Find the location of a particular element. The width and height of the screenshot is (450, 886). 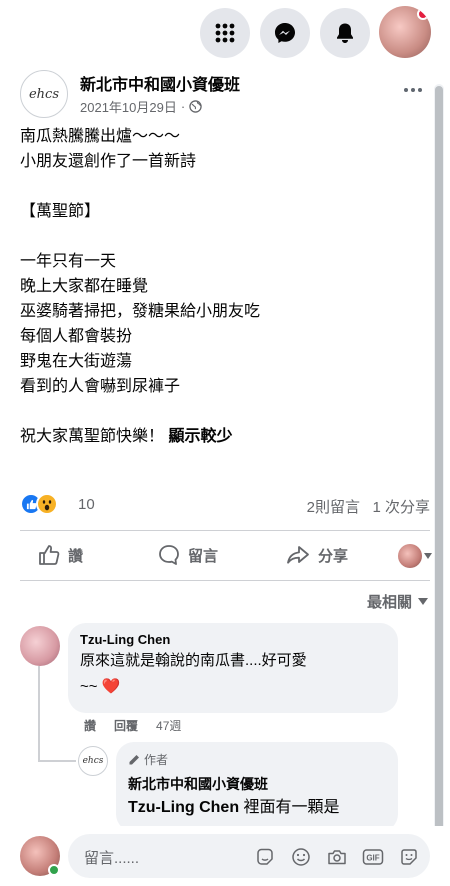

post-line: 南瓜熱騰騰出爐～～～ is located at coordinates (100, 136).